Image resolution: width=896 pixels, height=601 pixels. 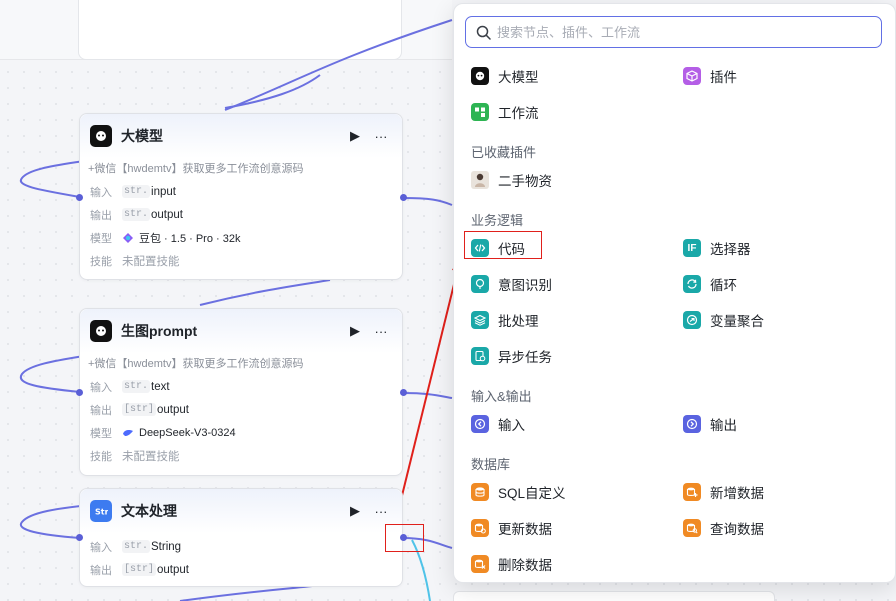 I want to click on node-title: 文本处理, so click(x=149, y=511).